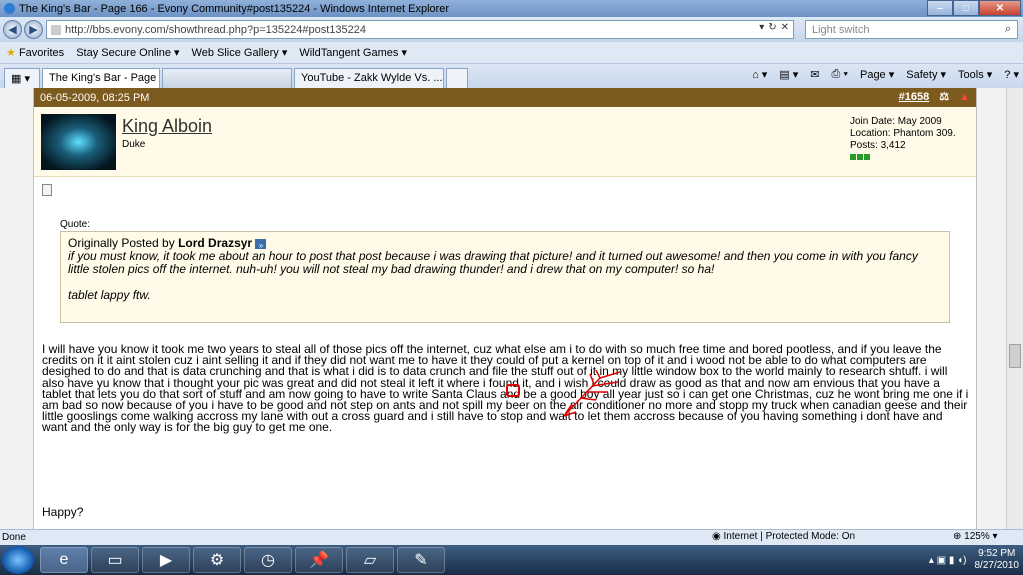 The image size is (1023, 575). What do you see at coordinates (505, 97) in the screenshot?
I see `post-header: 06-05-2009, 08:25 PM #1658 ⚖ ▲` at bounding box center [505, 97].